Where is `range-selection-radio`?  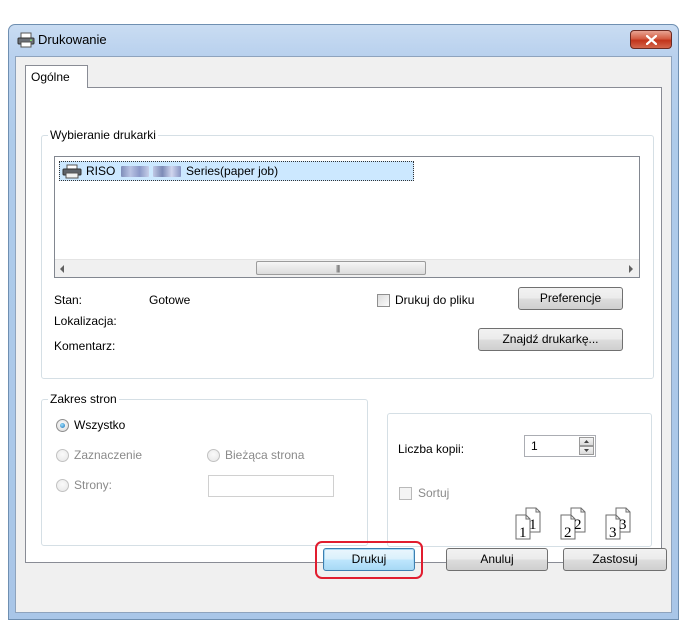 range-selection-radio is located at coordinates (62, 455).